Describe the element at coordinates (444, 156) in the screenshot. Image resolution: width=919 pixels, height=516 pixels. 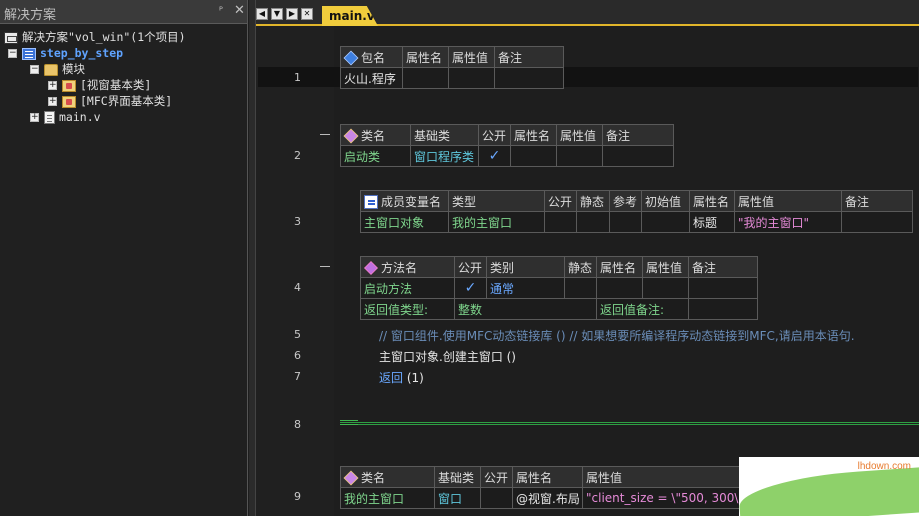
I see `base-class-cell: 窗口程序类` at that location.